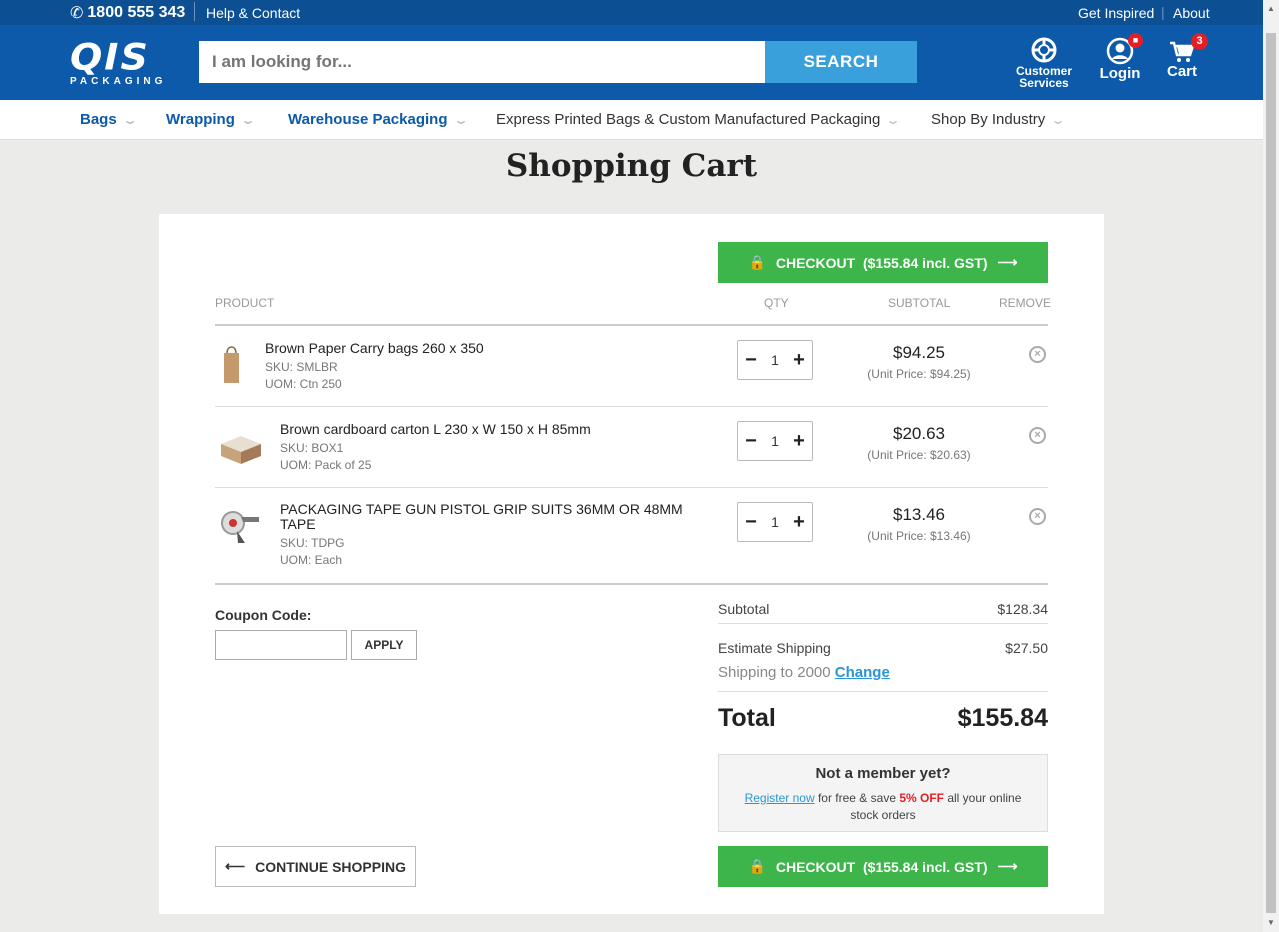 This screenshot has width=1279, height=932. What do you see at coordinates (482, 62) in the screenshot?
I see `search-input` at bounding box center [482, 62].